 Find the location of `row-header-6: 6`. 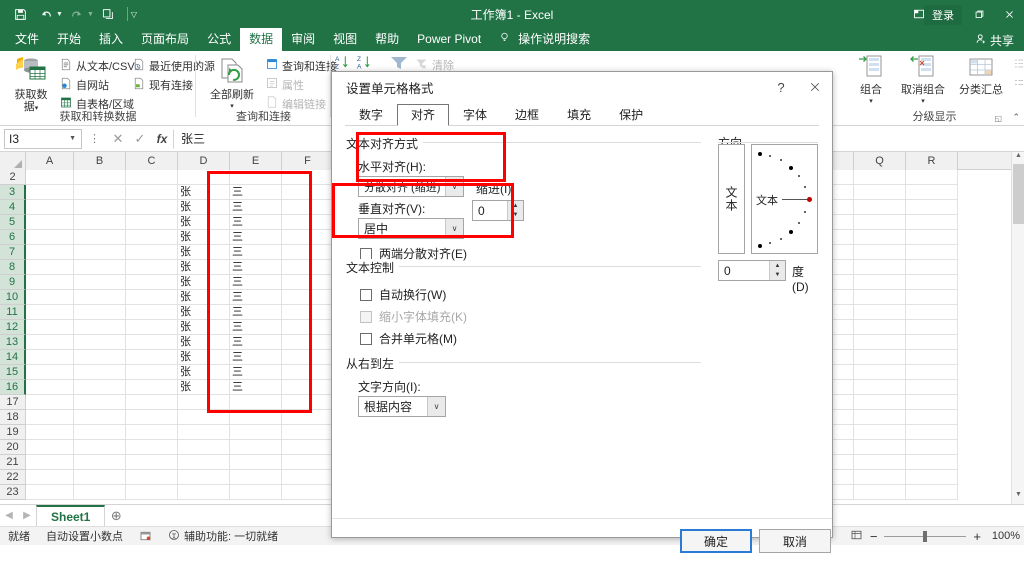

row-header-6: 6 is located at coordinates (13, 237).